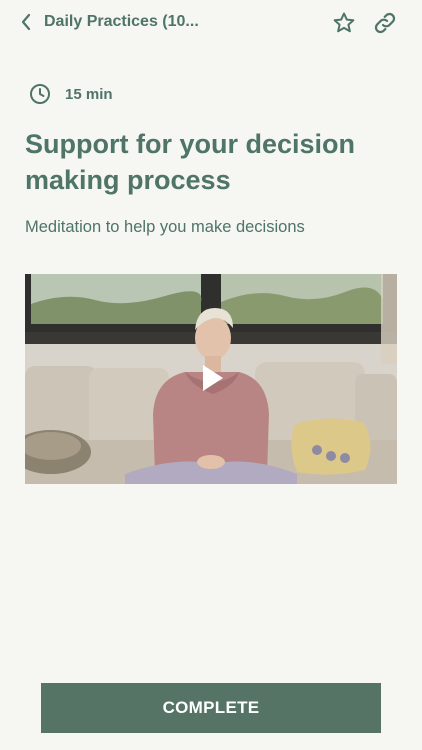 This screenshot has width=422, height=750. What do you see at coordinates (190, 162) in the screenshot?
I see `practice-title: Support for your decision making process` at bounding box center [190, 162].